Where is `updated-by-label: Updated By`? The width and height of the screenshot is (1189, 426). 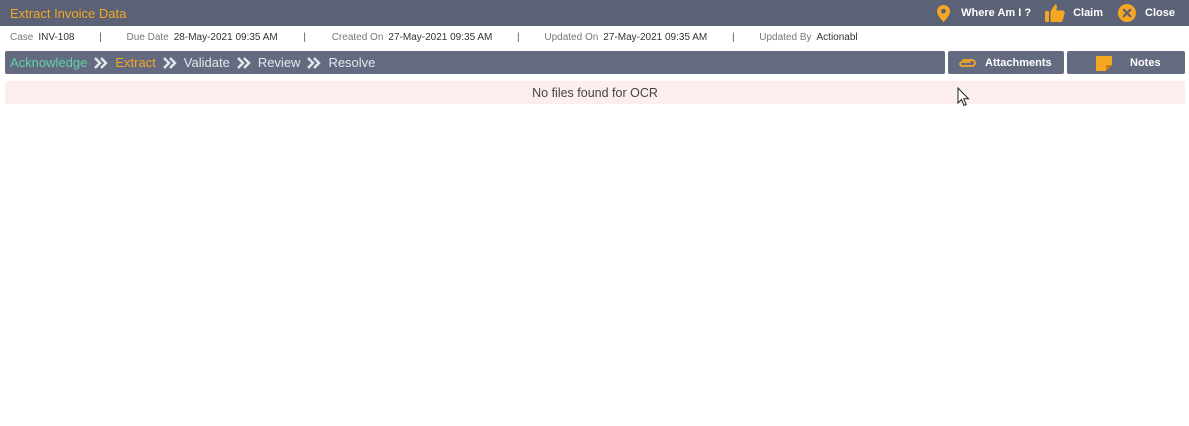 updated-by-label: Updated By is located at coordinates (785, 37).